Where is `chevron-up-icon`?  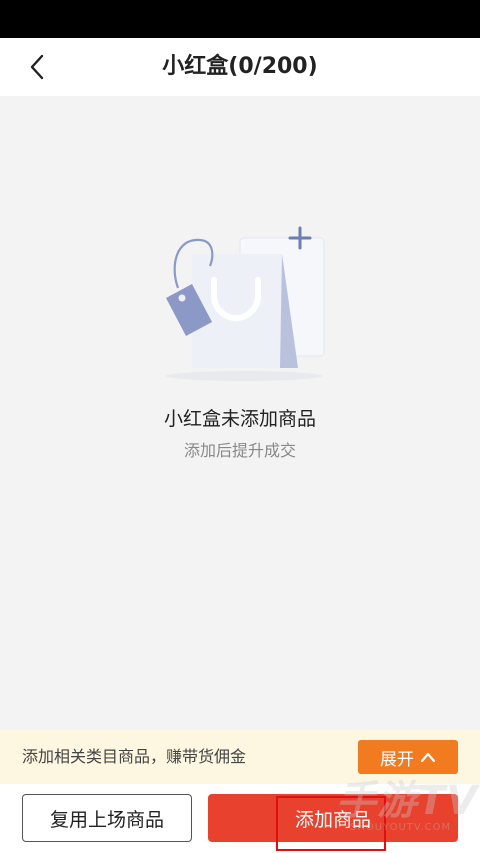
chevron-up-icon is located at coordinates (428, 757).